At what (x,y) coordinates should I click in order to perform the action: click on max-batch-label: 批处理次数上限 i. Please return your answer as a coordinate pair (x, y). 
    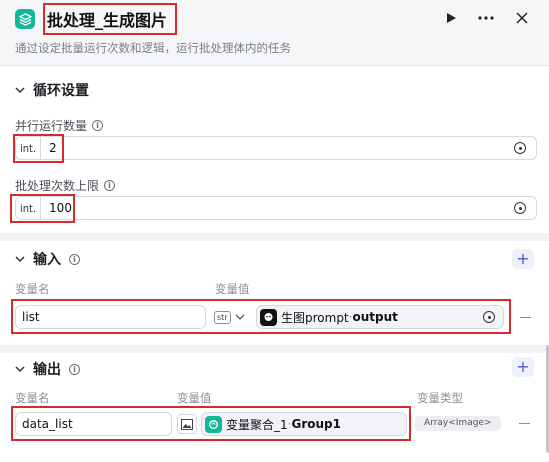
    Looking at the image, I should click on (65, 185).